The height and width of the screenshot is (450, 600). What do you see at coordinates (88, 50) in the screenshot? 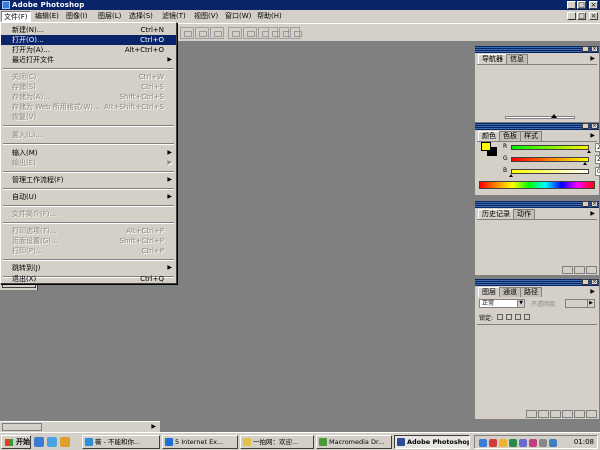
I see `menu-item-open-as: 打开为(A)... Alt+Ctrl+O` at bounding box center [88, 50].